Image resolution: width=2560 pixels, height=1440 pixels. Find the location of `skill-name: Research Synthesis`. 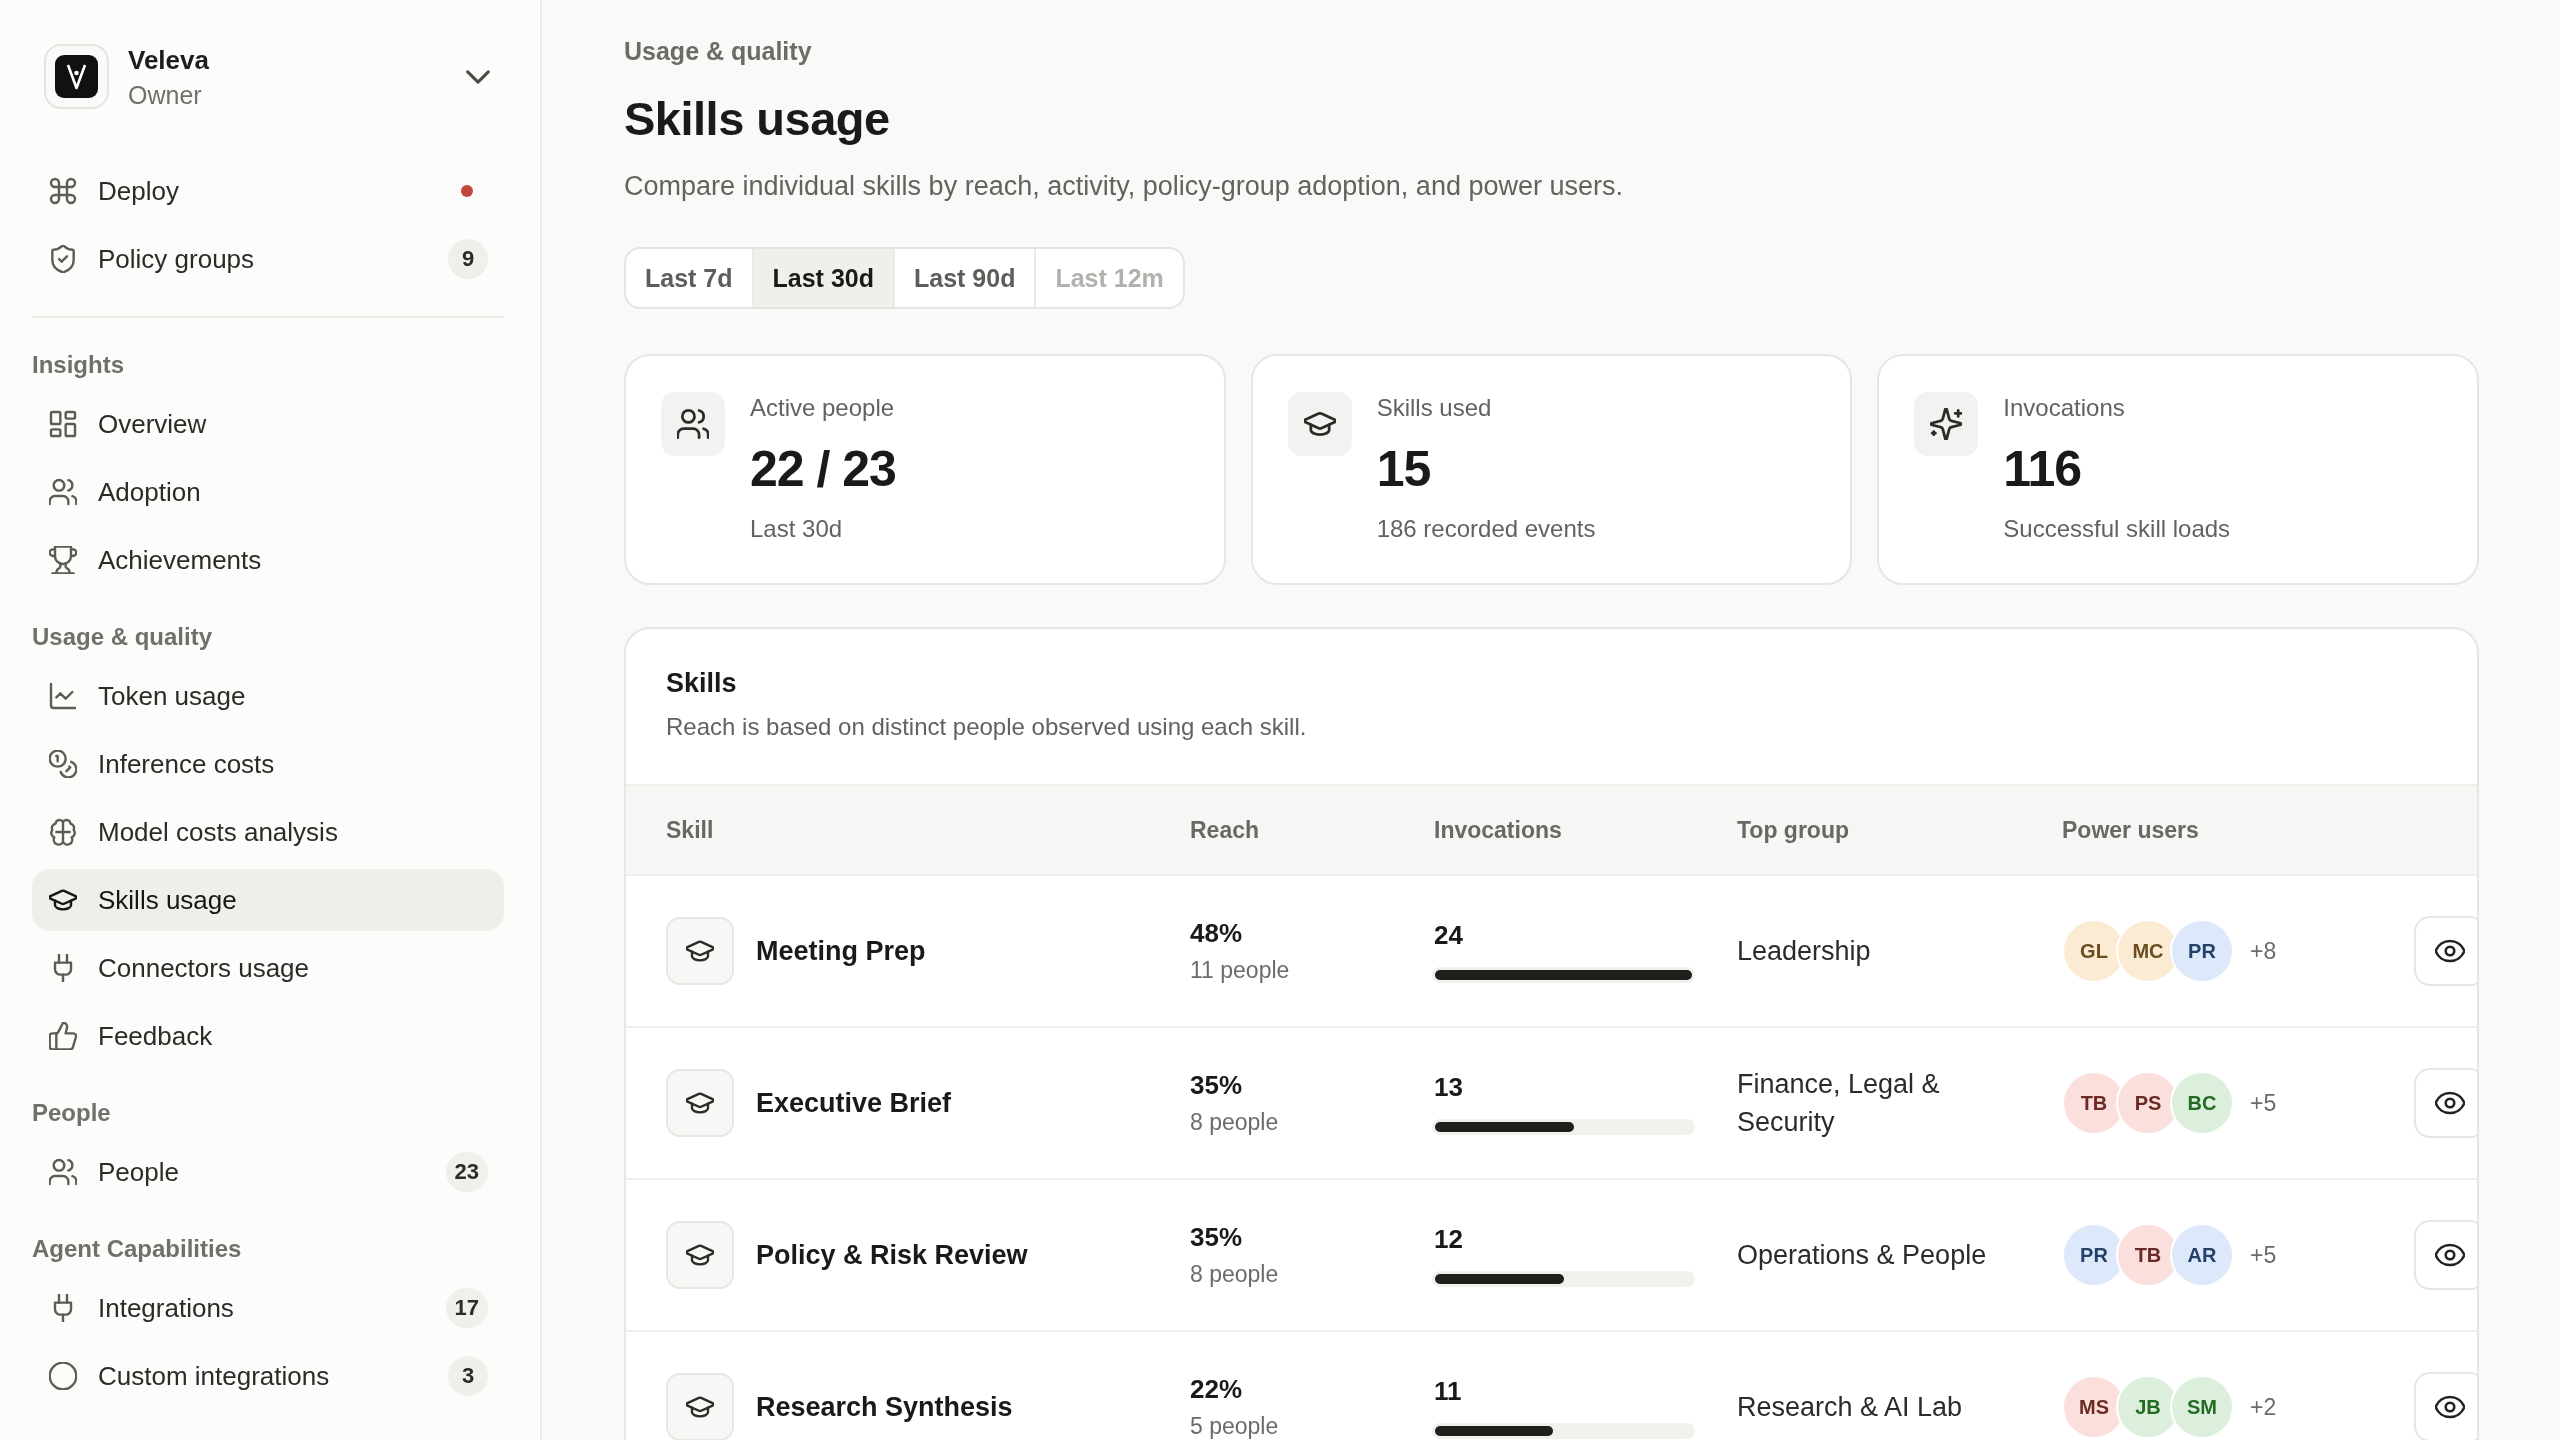

skill-name: Research Synthesis is located at coordinates (884, 1407).